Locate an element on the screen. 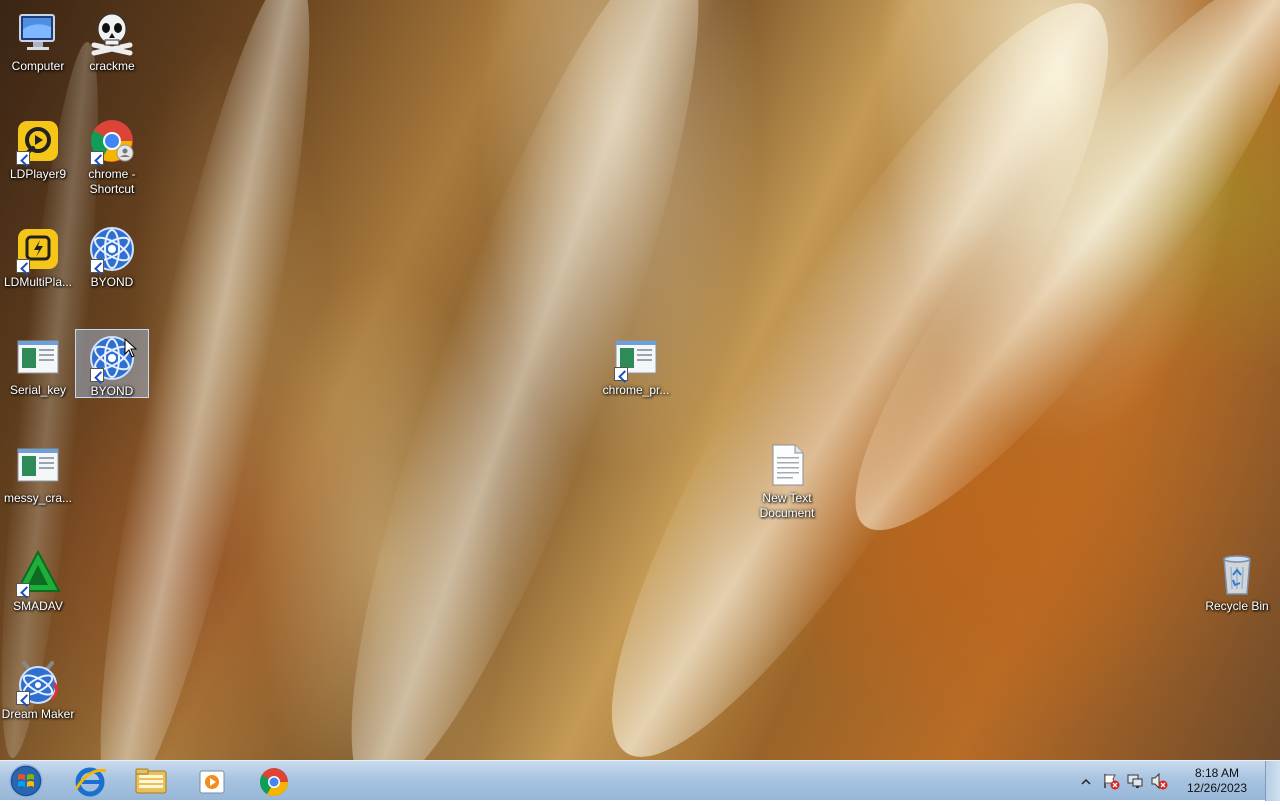 The image size is (1280, 805). byond-icon is located at coordinates (112, 249).